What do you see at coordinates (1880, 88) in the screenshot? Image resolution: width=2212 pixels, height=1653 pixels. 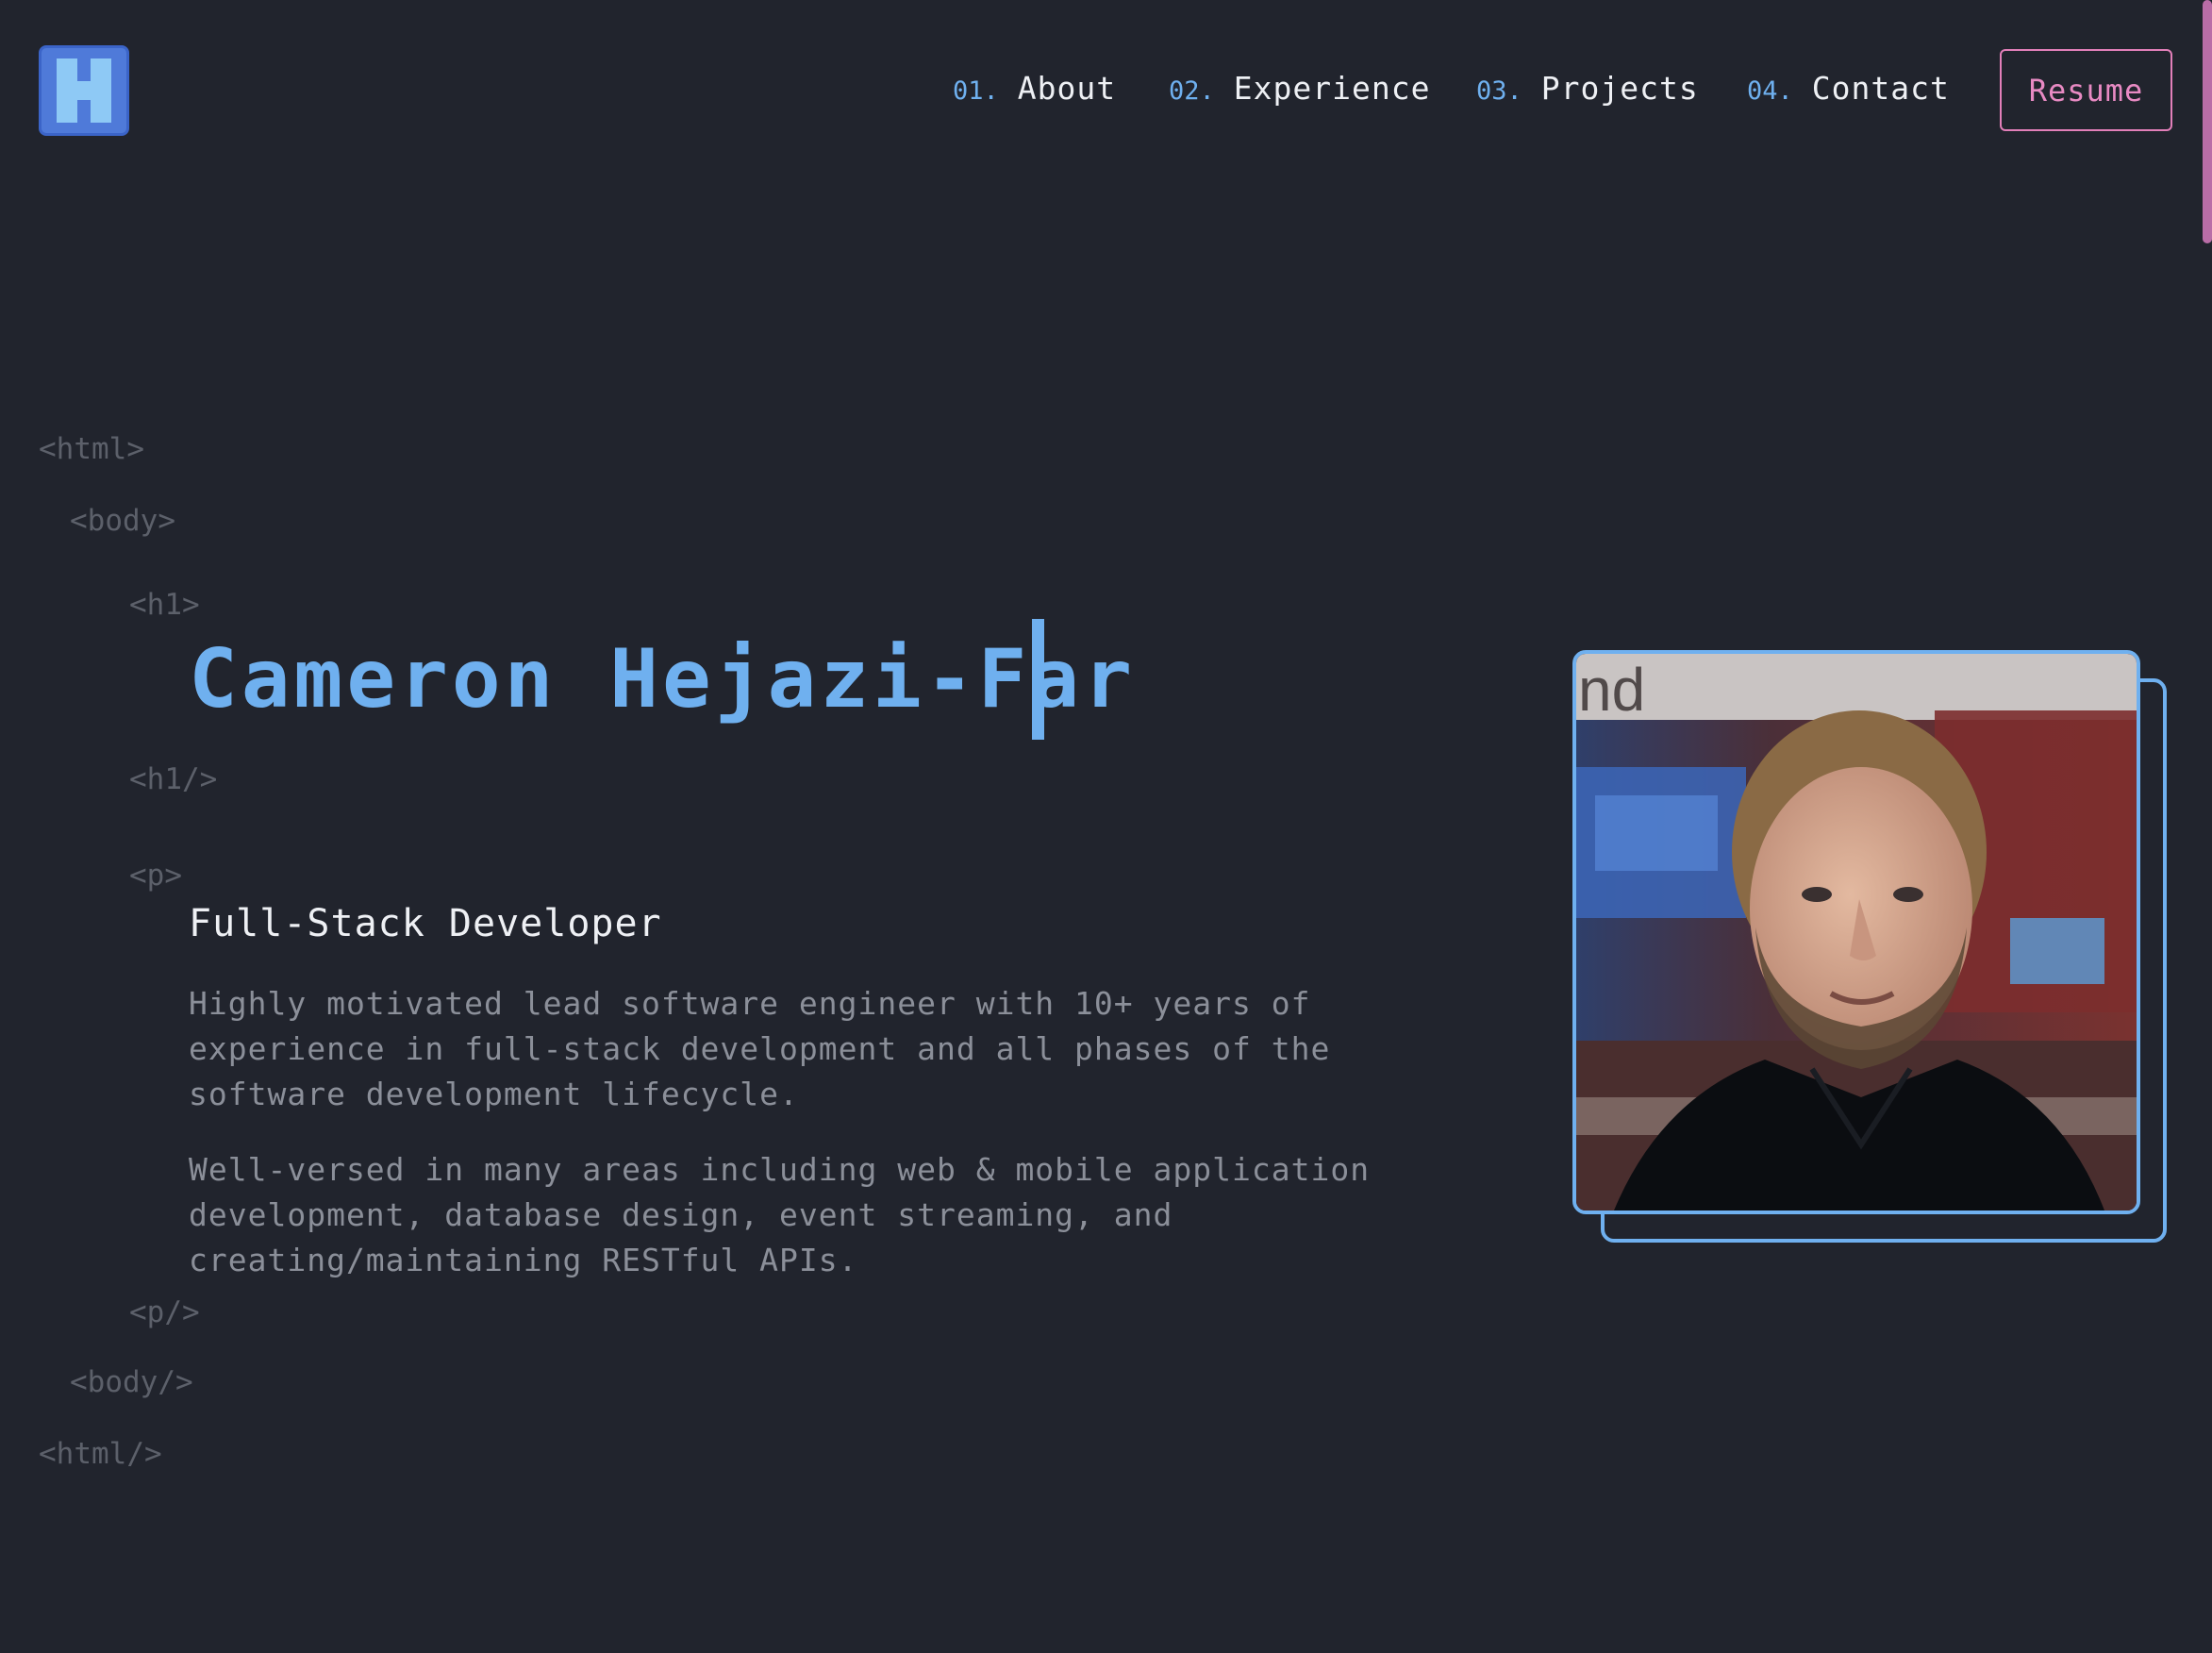 I see `nav-label: Contact` at bounding box center [1880, 88].